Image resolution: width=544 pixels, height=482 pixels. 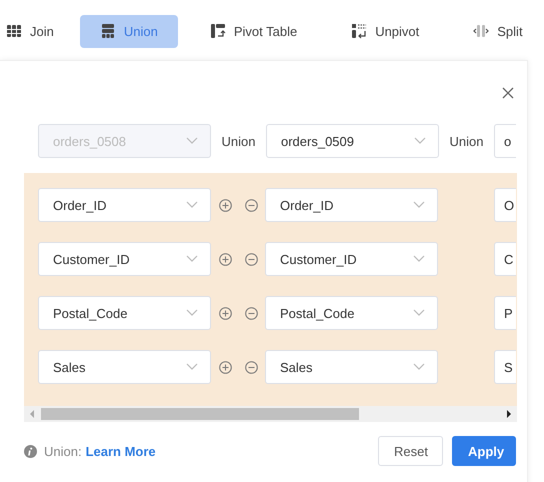 I want to click on toolbar-tab: Split, so click(x=500, y=31).